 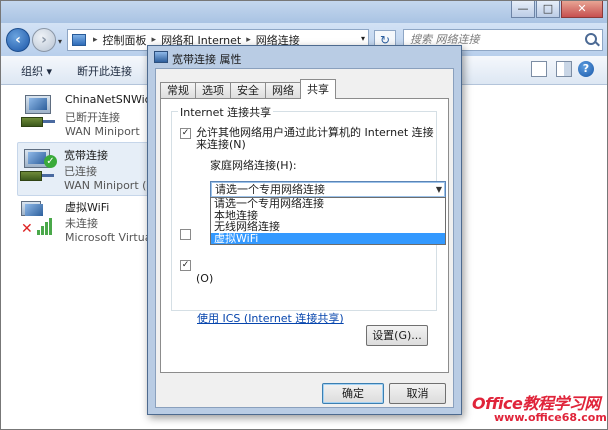 I want to click on help-icon: ?, so click(x=586, y=69).